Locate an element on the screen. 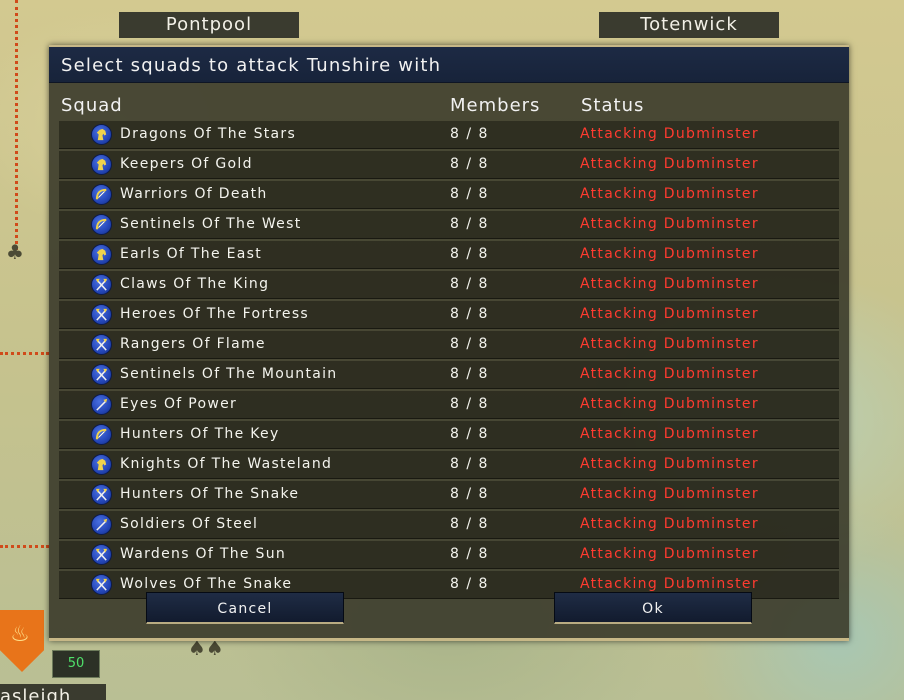 The image size is (904, 700). city-label-partial: asleigh is located at coordinates (53, 692).